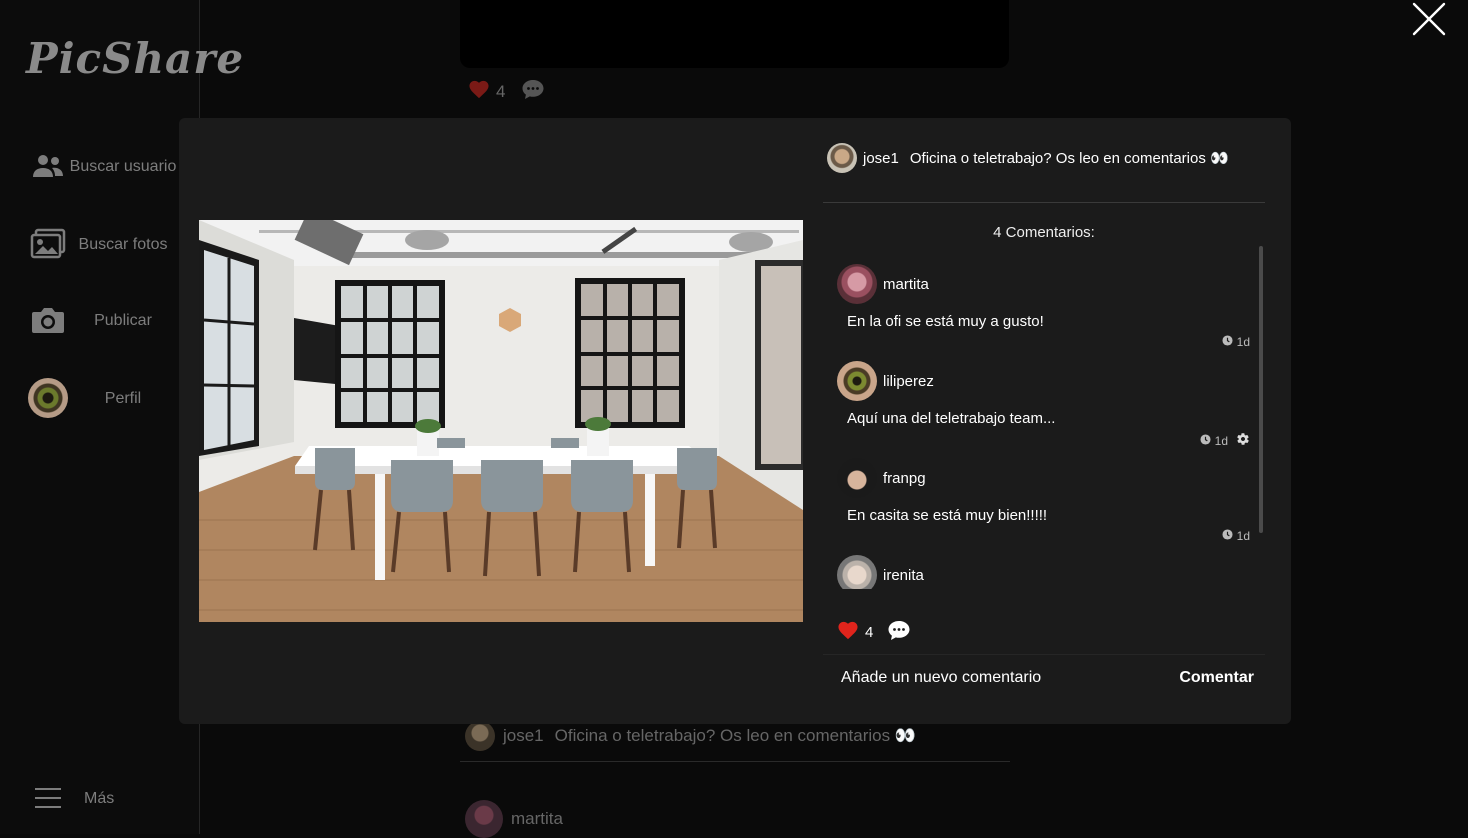 This screenshot has height=838, width=1468. What do you see at coordinates (123, 398) in the screenshot?
I see `sidebar-item-label: Perfil` at bounding box center [123, 398].